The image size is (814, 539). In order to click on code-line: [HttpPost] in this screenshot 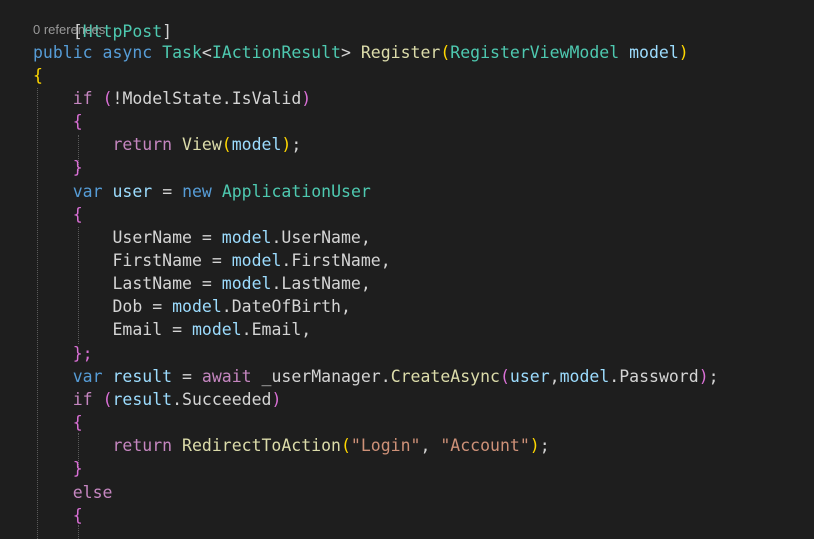, I will do `click(102, 20)`.